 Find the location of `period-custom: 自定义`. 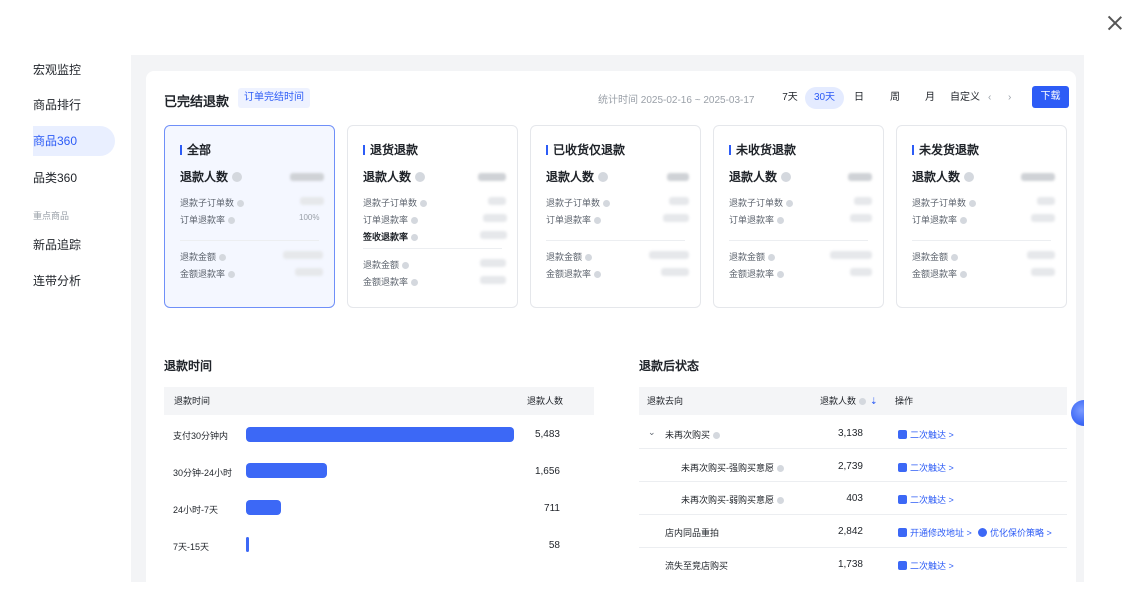

period-custom: 自定义 is located at coordinates (965, 98).